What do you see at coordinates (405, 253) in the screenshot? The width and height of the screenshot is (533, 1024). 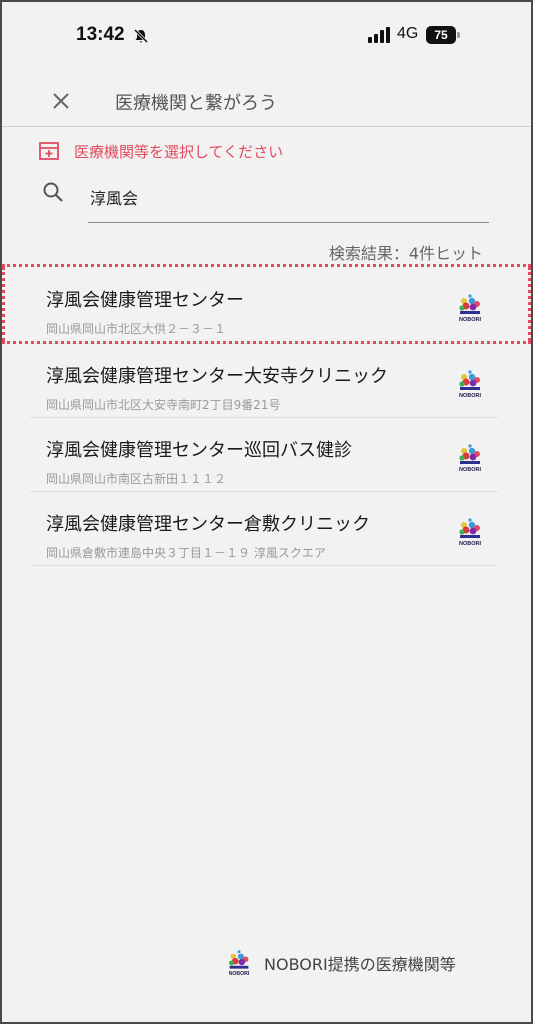 I see `result-count: 検索結果：4件ヒット` at bounding box center [405, 253].